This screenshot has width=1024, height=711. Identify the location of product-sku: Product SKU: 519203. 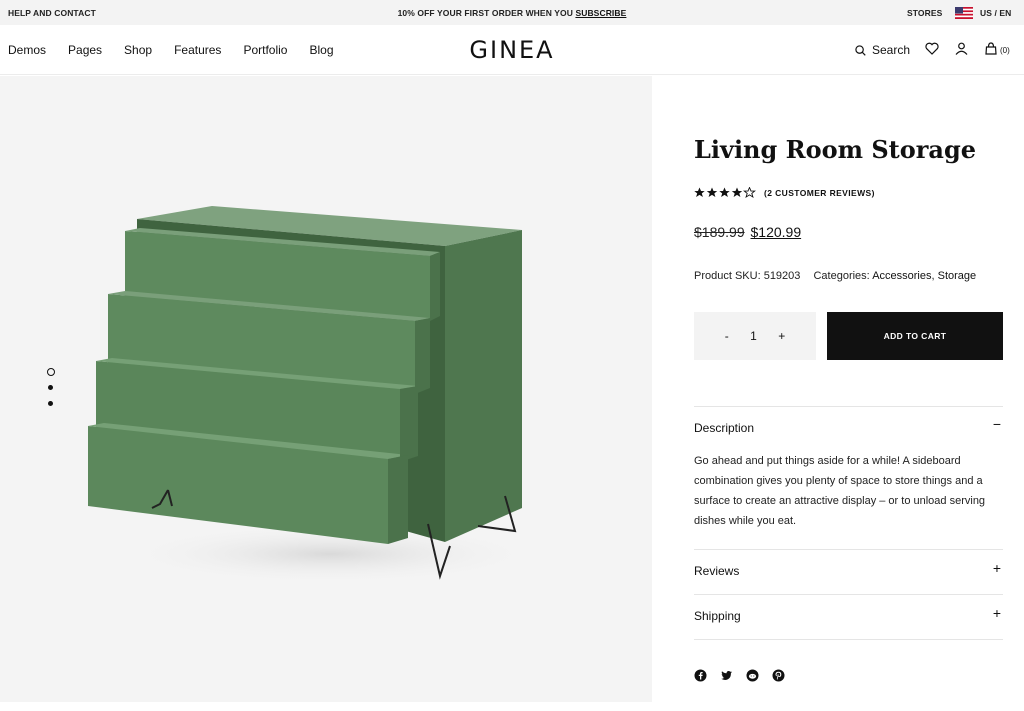
(747, 276).